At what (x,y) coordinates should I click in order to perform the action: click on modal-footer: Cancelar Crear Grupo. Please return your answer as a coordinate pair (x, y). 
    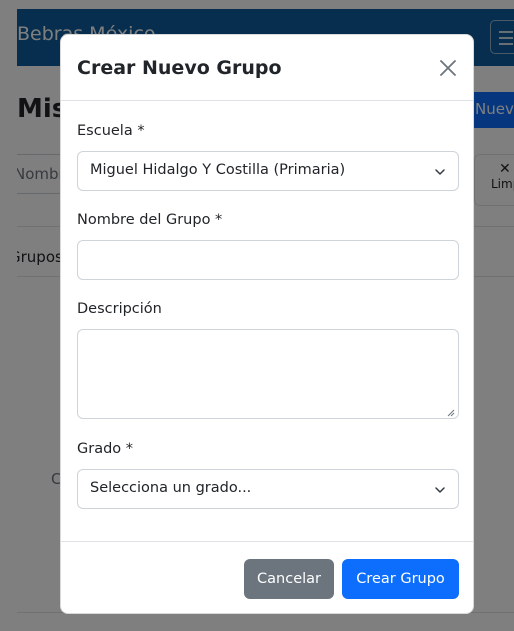
    Looking at the image, I should click on (267, 577).